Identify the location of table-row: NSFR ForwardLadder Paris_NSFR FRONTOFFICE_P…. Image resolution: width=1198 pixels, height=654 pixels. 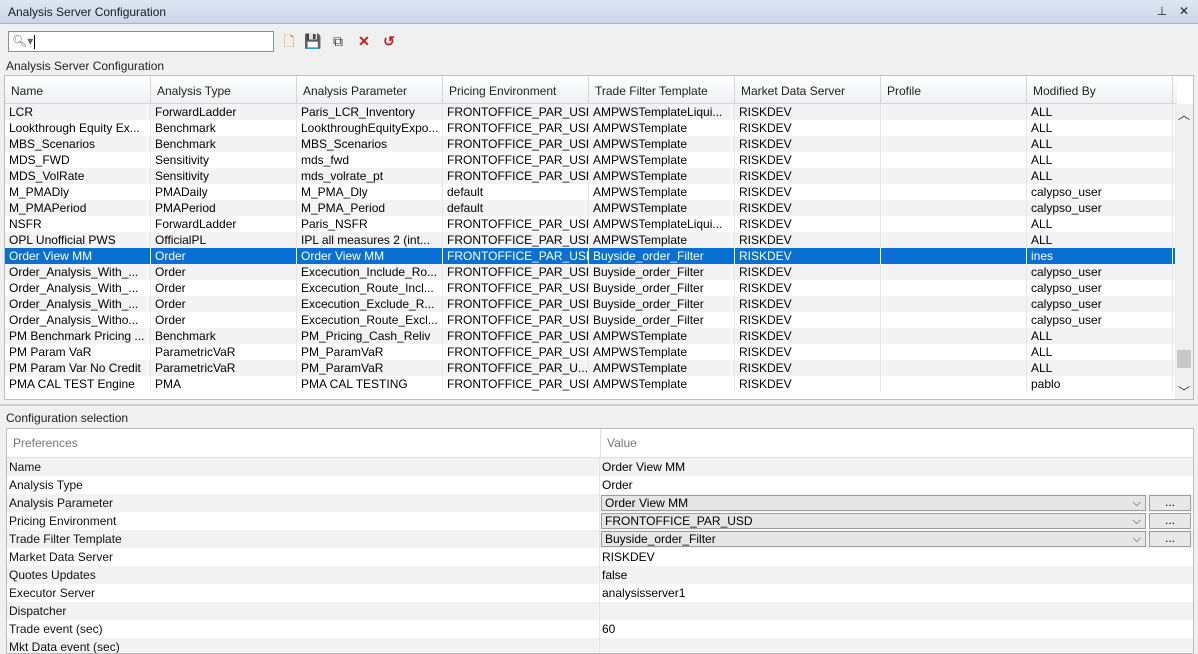
(591, 224).